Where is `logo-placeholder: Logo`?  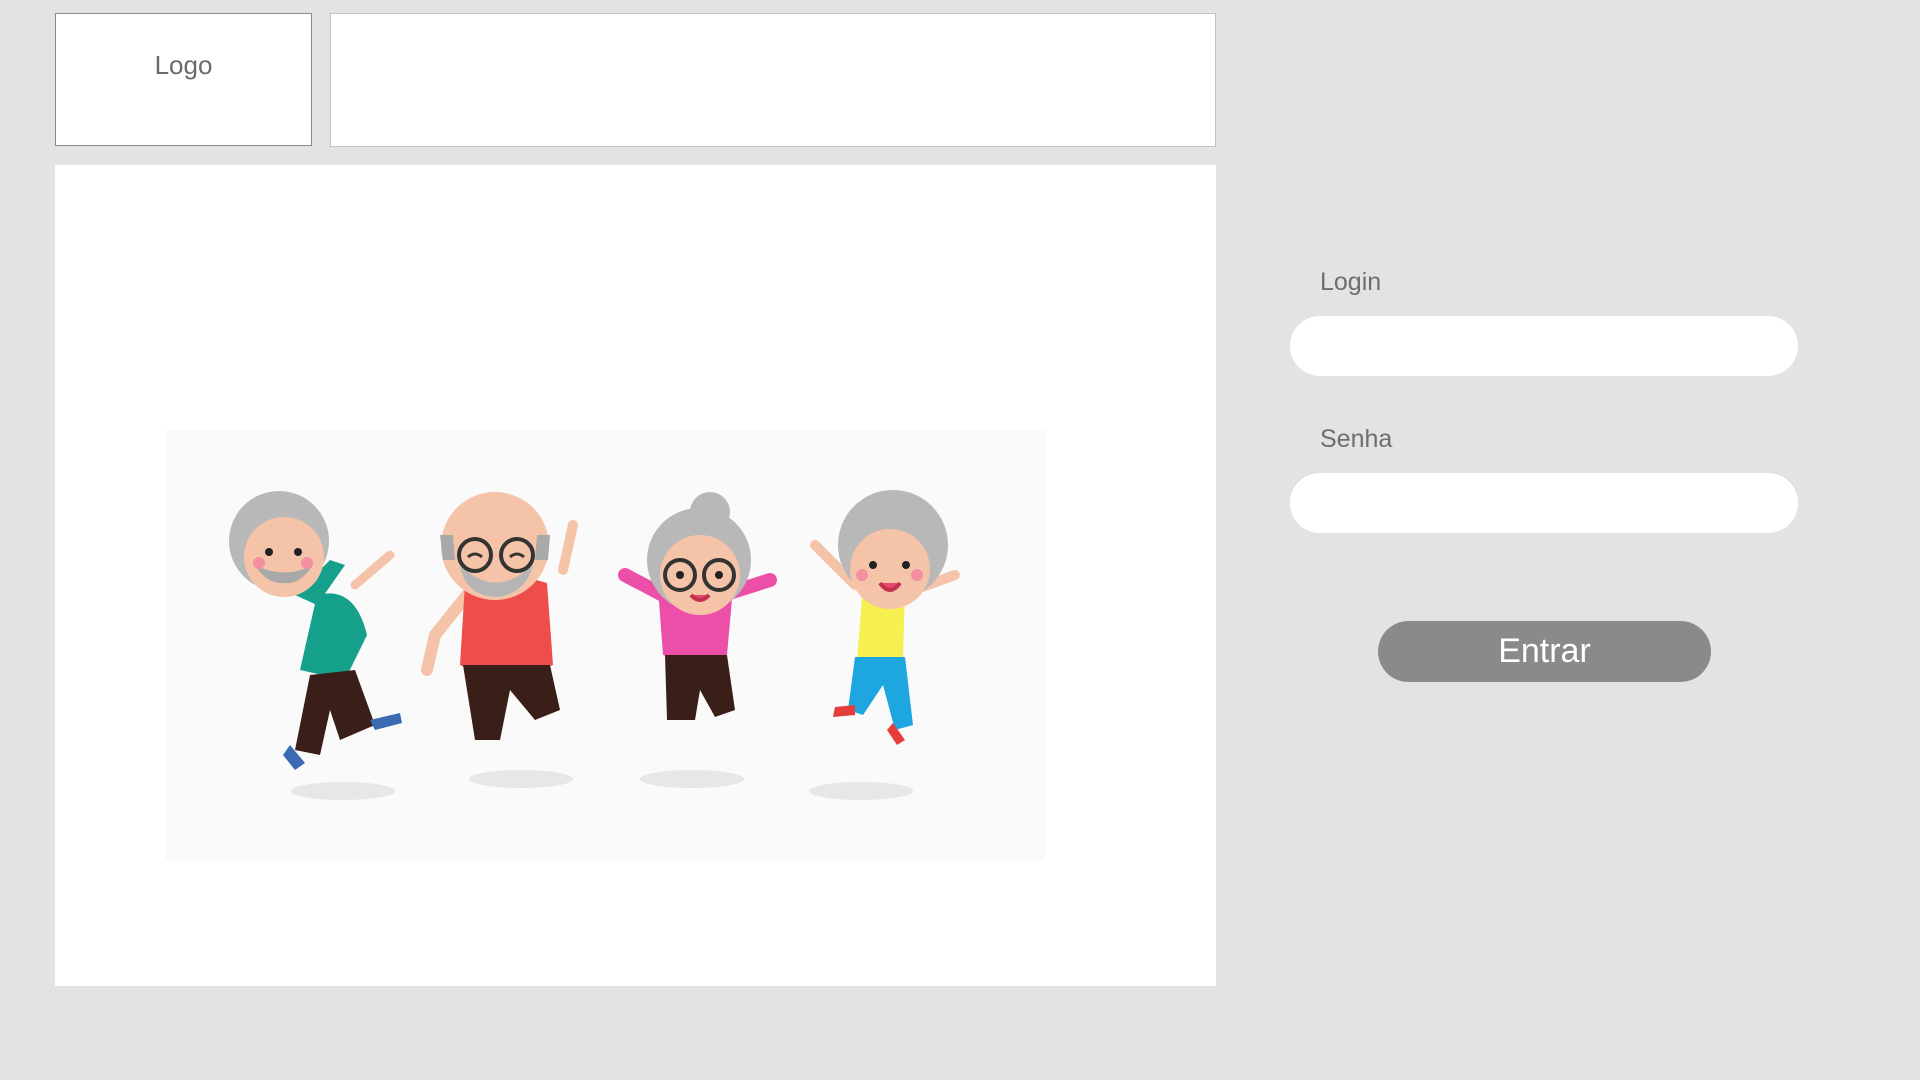 logo-placeholder: Logo is located at coordinates (183, 79).